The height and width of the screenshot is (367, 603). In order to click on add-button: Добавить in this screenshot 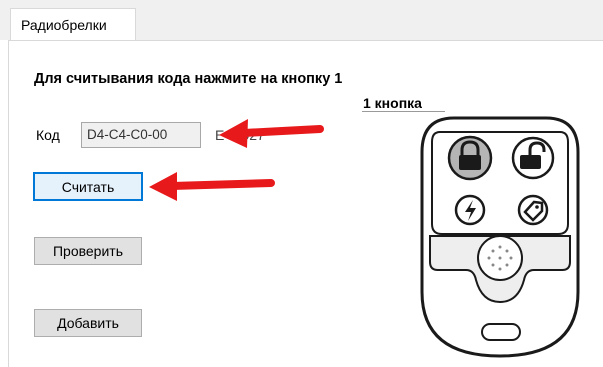, I will do `click(88, 323)`.